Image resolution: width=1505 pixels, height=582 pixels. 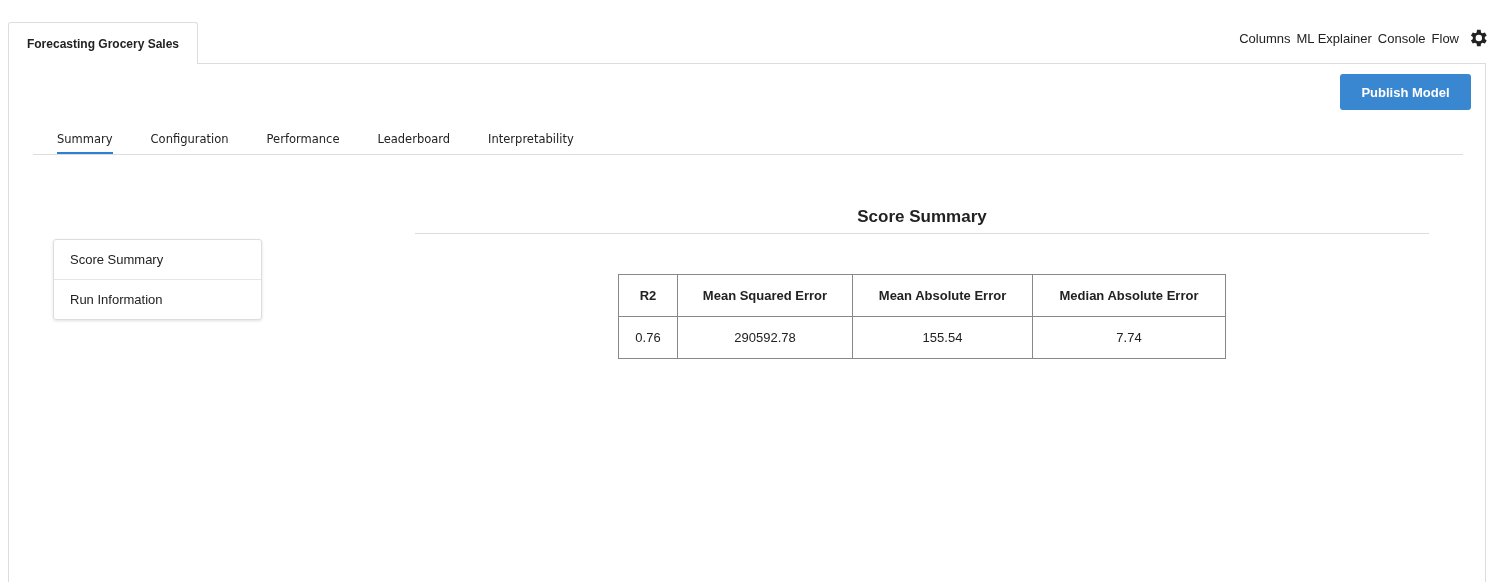 What do you see at coordinates (922, 220) in the screenshot?
I see `section-title: Score Summary` at bounding box center [922, 220].